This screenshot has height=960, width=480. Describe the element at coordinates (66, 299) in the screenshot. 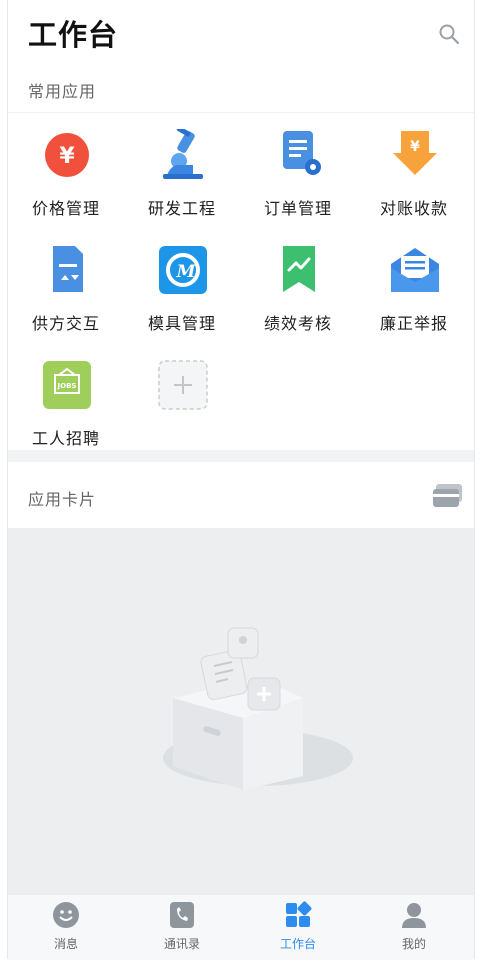

I see `app-supplier-interaction: 供方交互` at that location.